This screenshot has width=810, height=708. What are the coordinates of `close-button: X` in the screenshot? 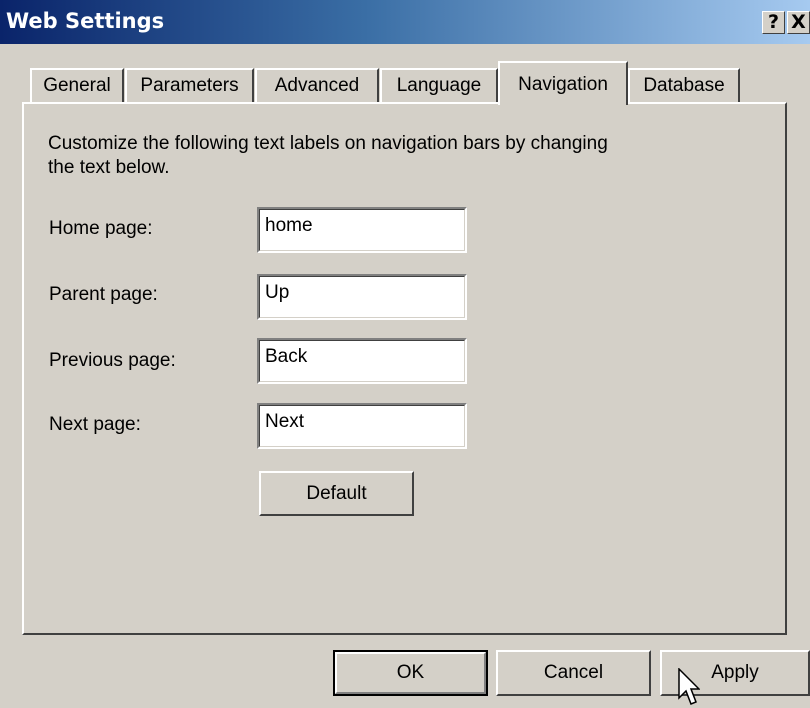 It's located at (798, 22).